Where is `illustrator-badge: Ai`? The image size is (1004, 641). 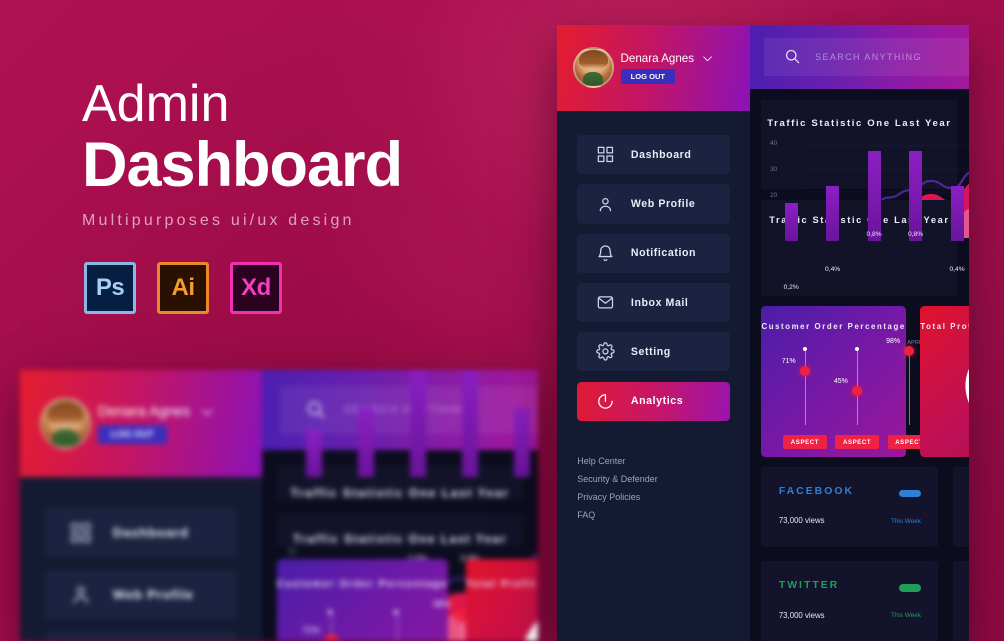 illustrator-badge: Ai is located at coordinates (183, 288).